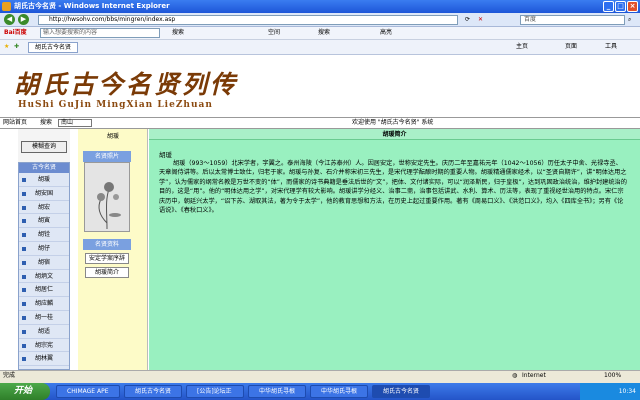 This screenshot has height=400, width=640. What do you see at coordinates (9, 19) in the screenshot?
I see `back-icon: ◀` at bounding box center [9, 19].